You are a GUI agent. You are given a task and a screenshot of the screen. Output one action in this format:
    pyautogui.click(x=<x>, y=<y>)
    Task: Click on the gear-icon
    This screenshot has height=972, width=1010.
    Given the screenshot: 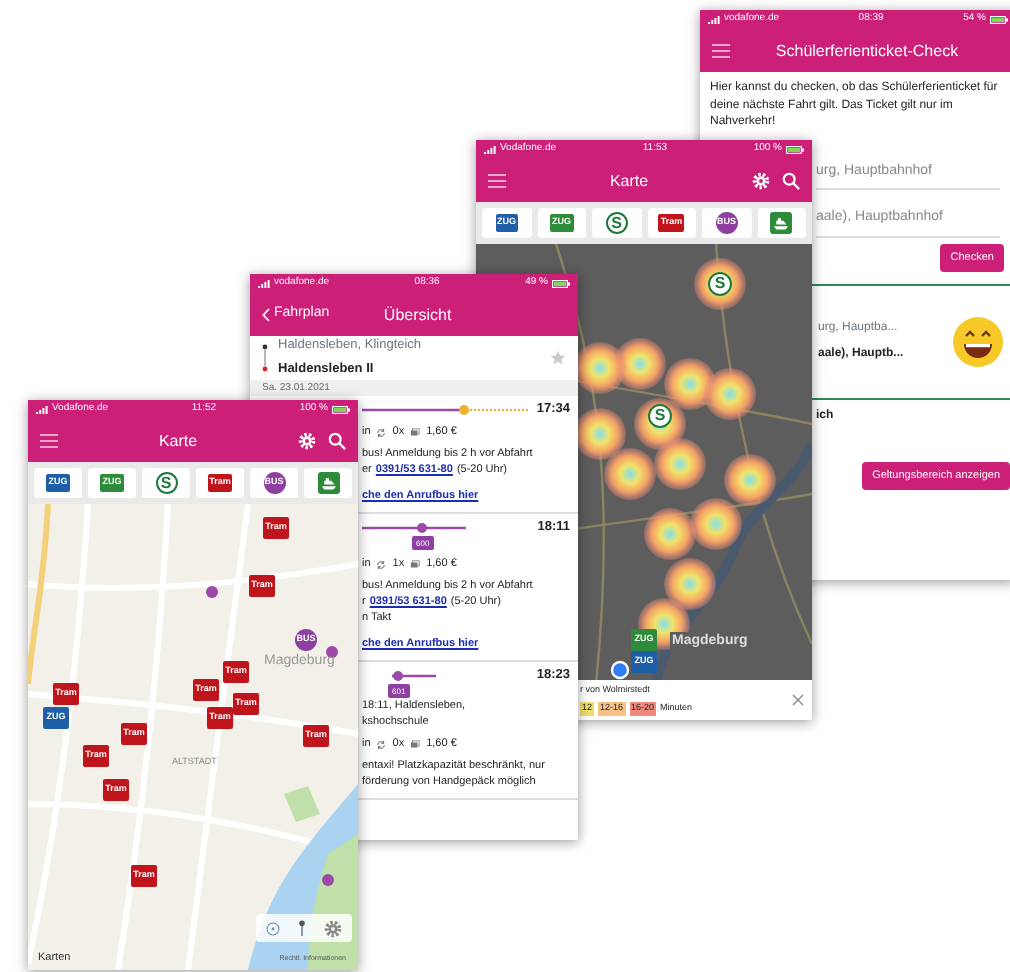 What is the action you would take?
    pyautogui.click(x=333, y=928)
    